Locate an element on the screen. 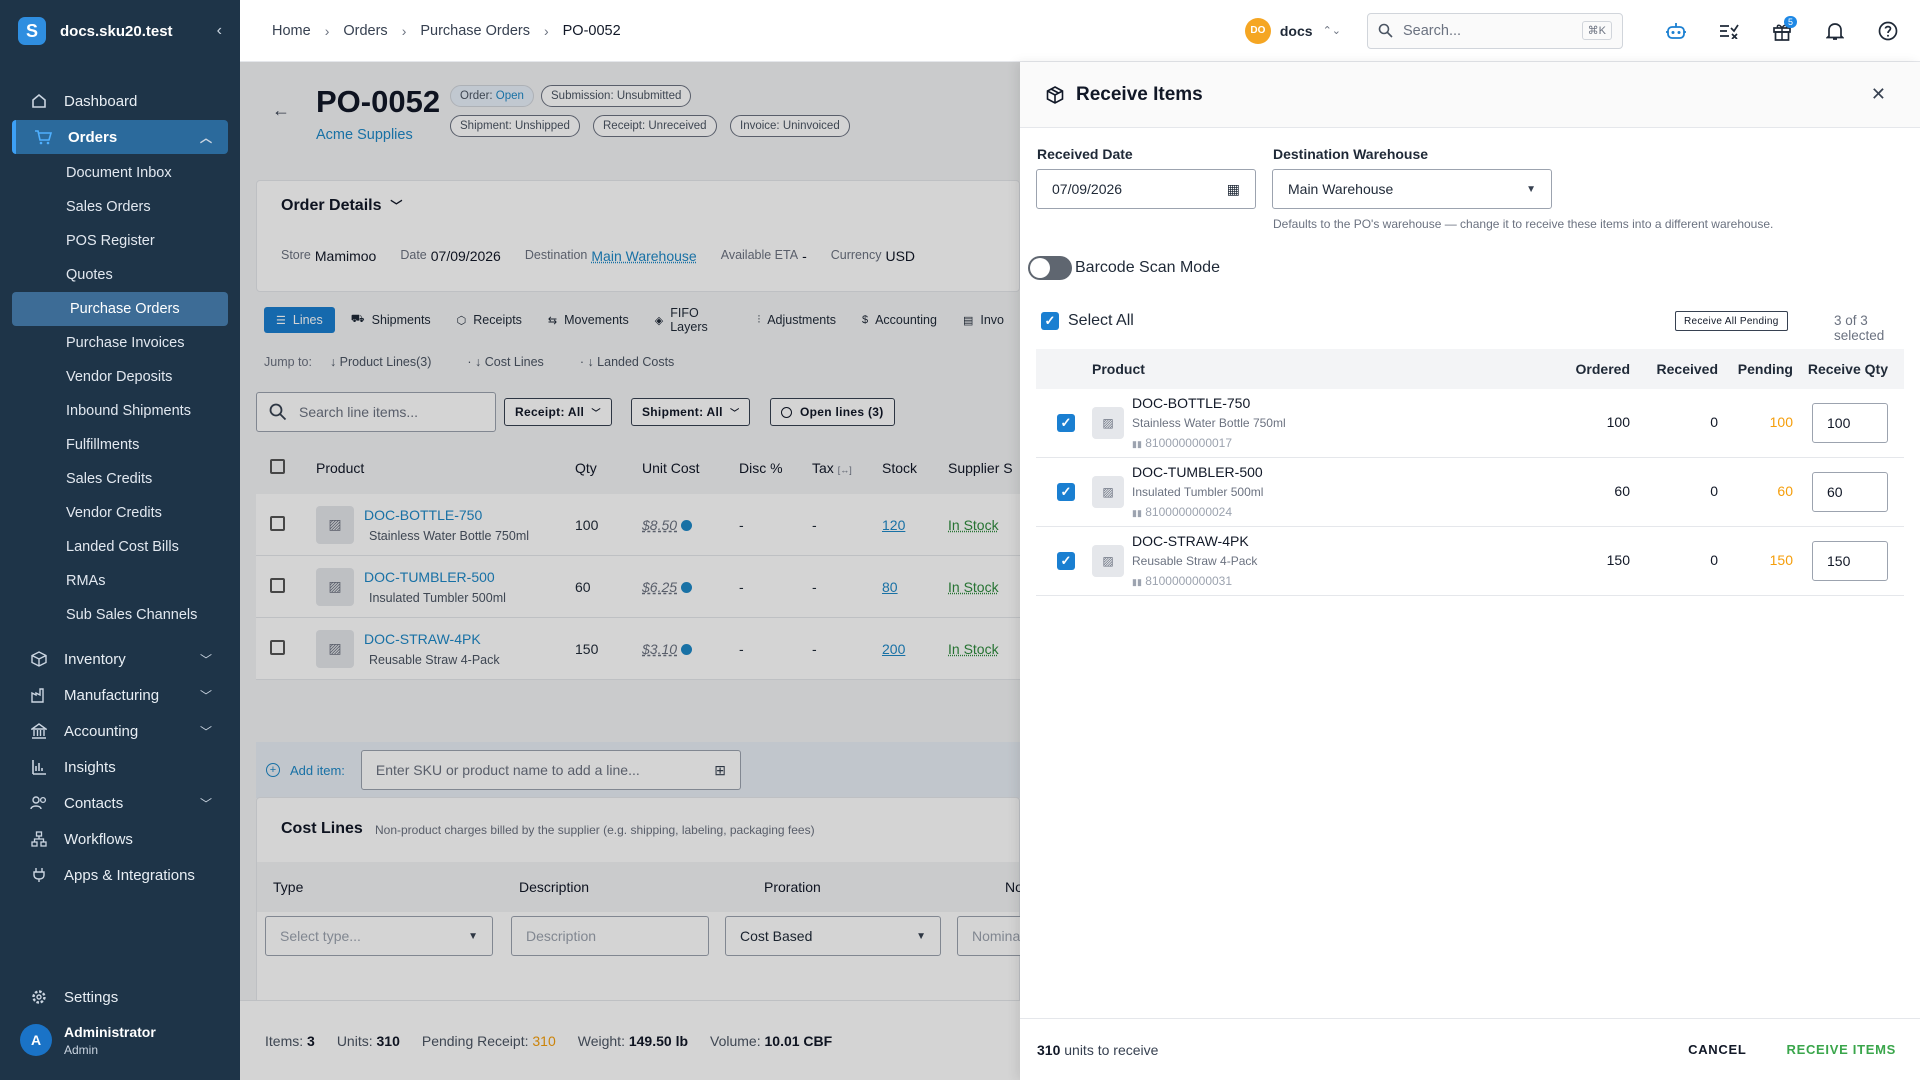 The width and height of the screenshot is (1920, 1080). breadcrumb-purchase-orders: Purchase Orders is located at coordinates (475, 31).